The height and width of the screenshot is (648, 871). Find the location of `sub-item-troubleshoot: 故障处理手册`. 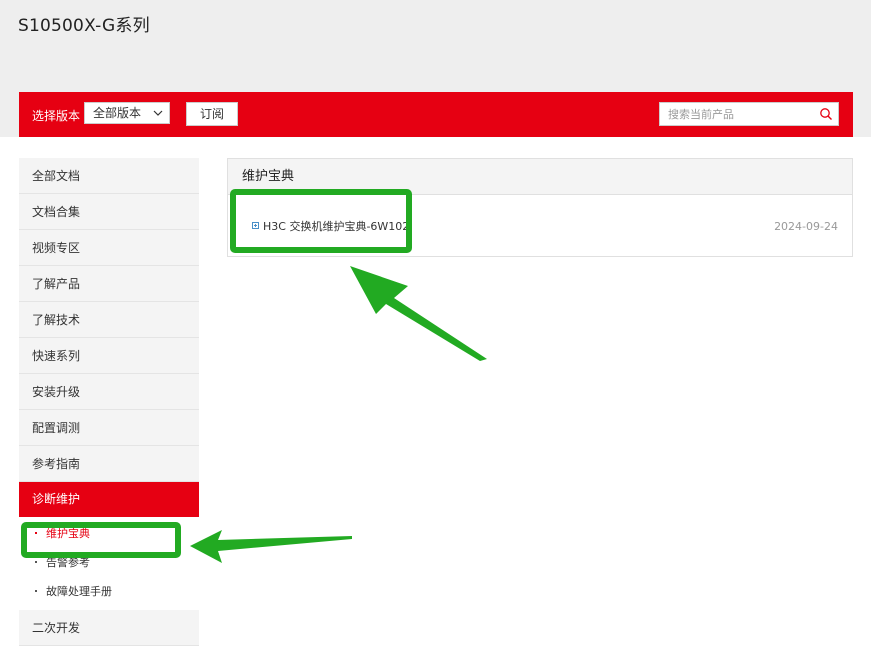

sub-item-troubleshoot: 故障处理手册 is located at coordinates (109, 591).